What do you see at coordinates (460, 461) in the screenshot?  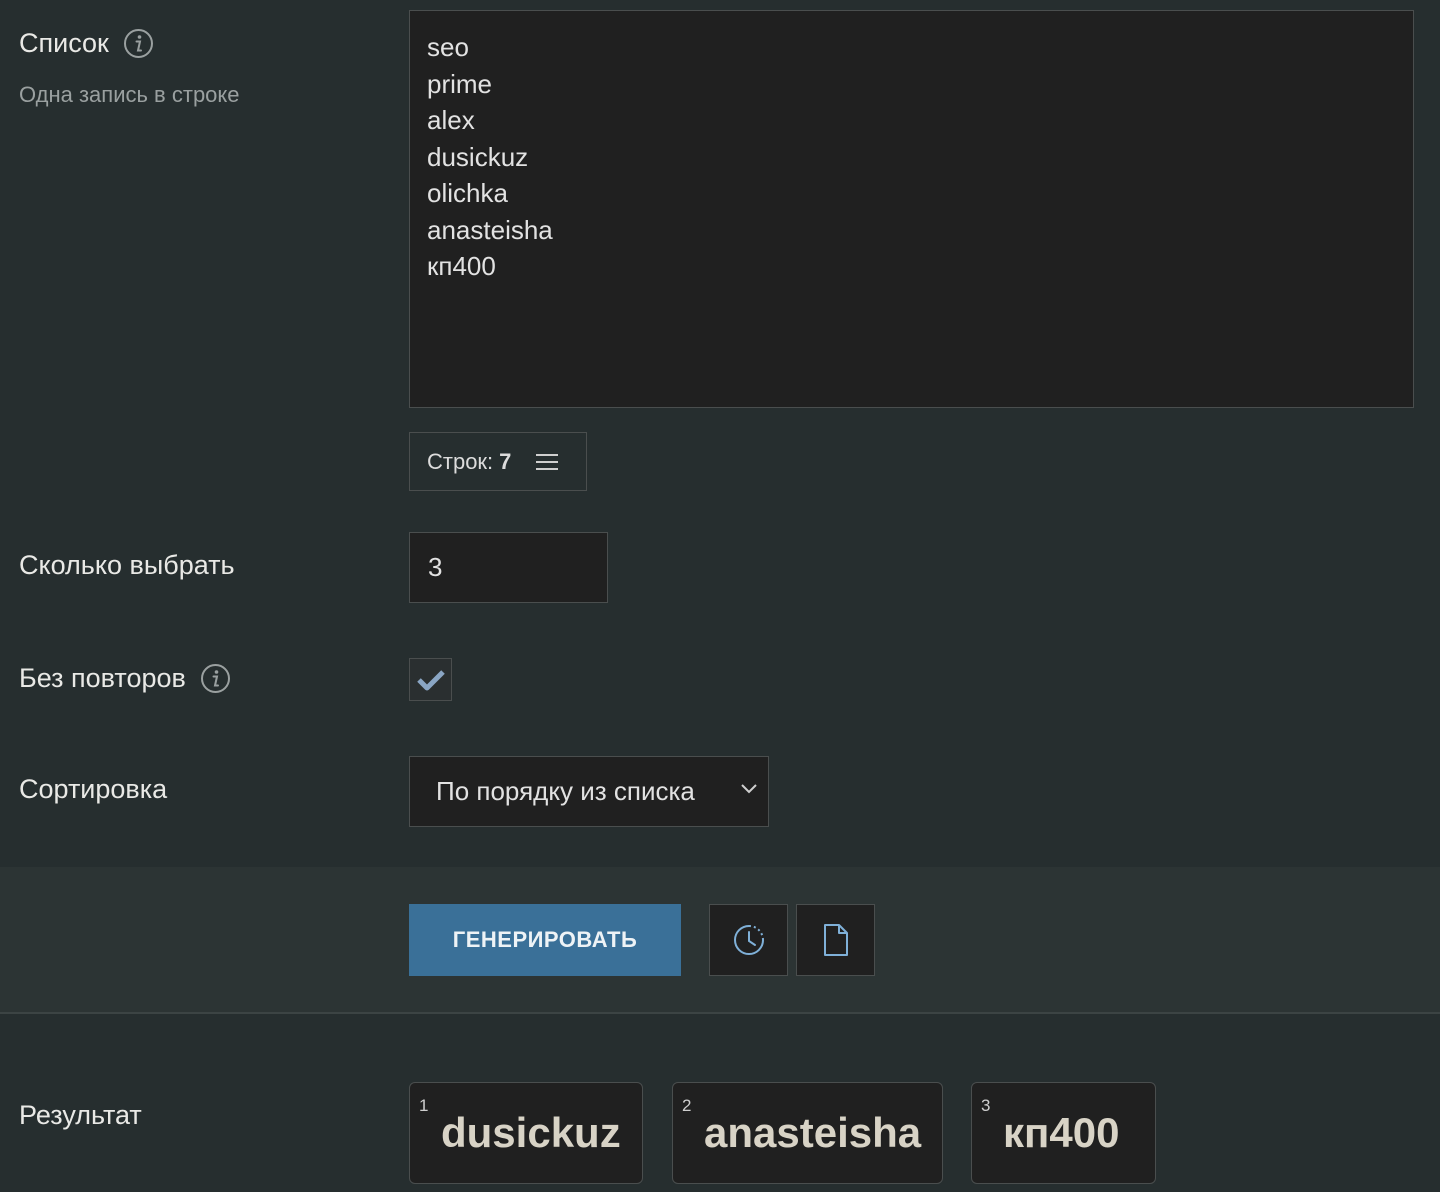 I see `line-count-label: Строк:` at bounding box center [460, 461].